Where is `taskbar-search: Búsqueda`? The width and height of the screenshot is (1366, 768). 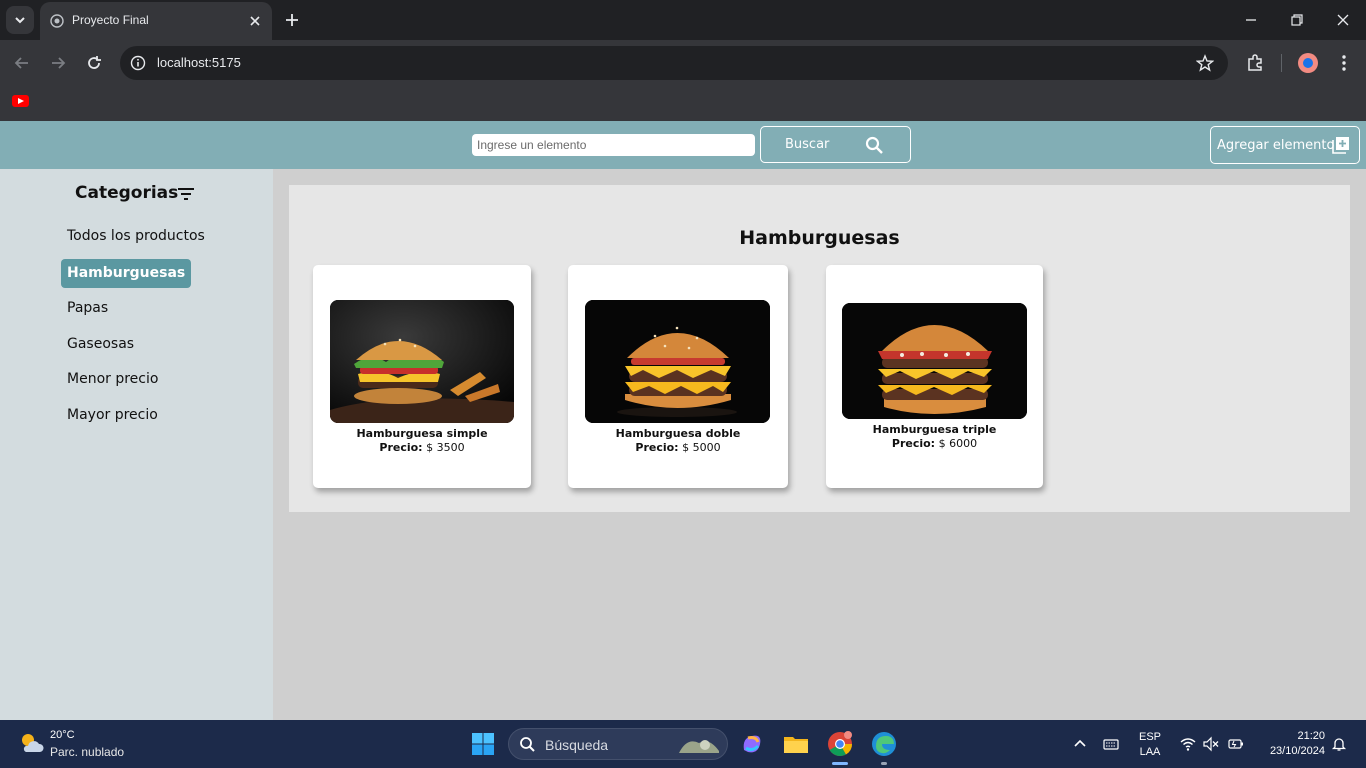
taskbar-search: Búsqueda is located at coordinates (618, 744).